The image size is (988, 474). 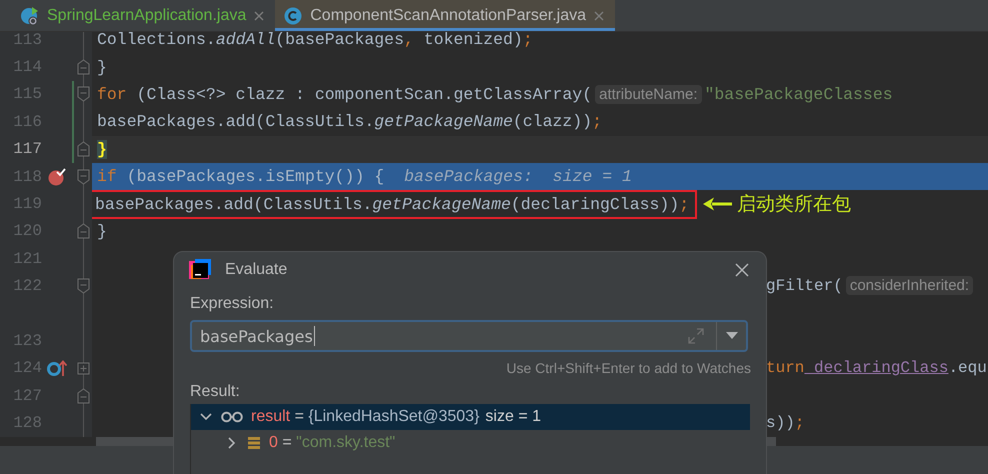 I want to click on code-line: basePackages.add(ClassUtils.getPackageName(declaringClass));, so click(x=394, y=204).